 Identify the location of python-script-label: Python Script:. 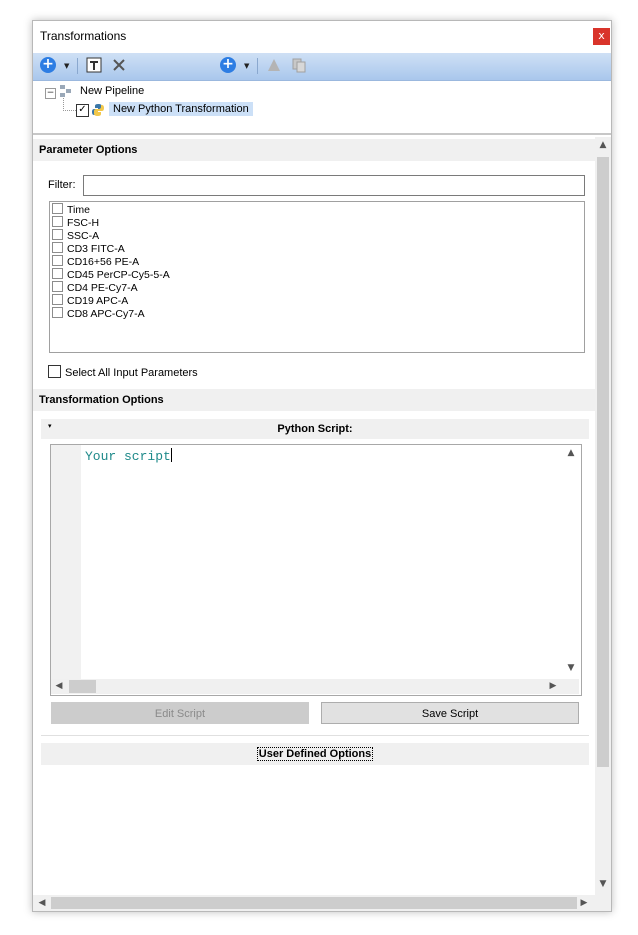
(315, 429).